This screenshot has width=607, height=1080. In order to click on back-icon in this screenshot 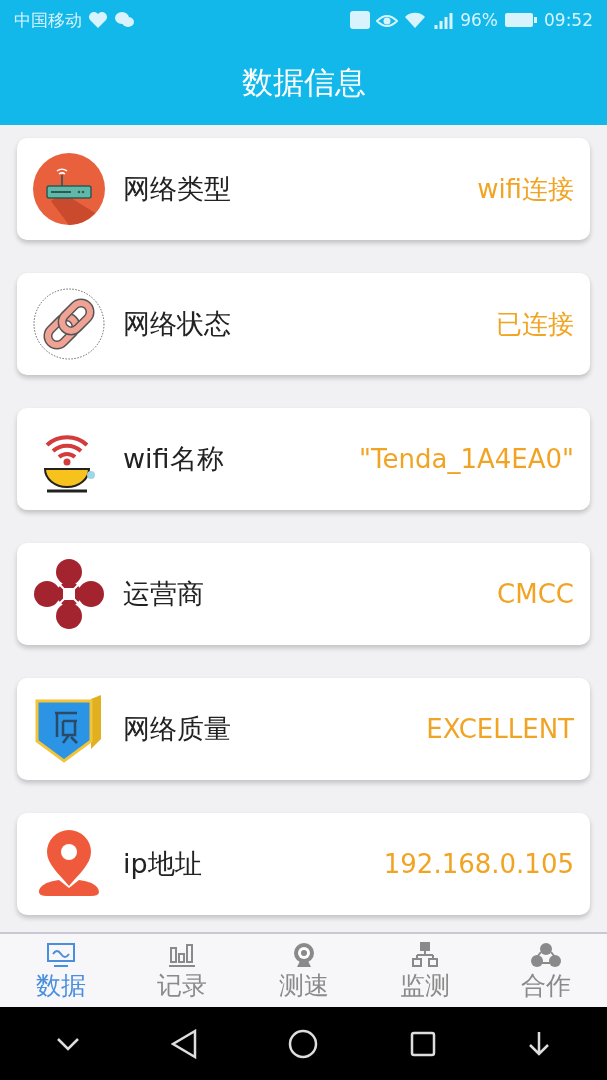, I will do `click(184, 1043)`.